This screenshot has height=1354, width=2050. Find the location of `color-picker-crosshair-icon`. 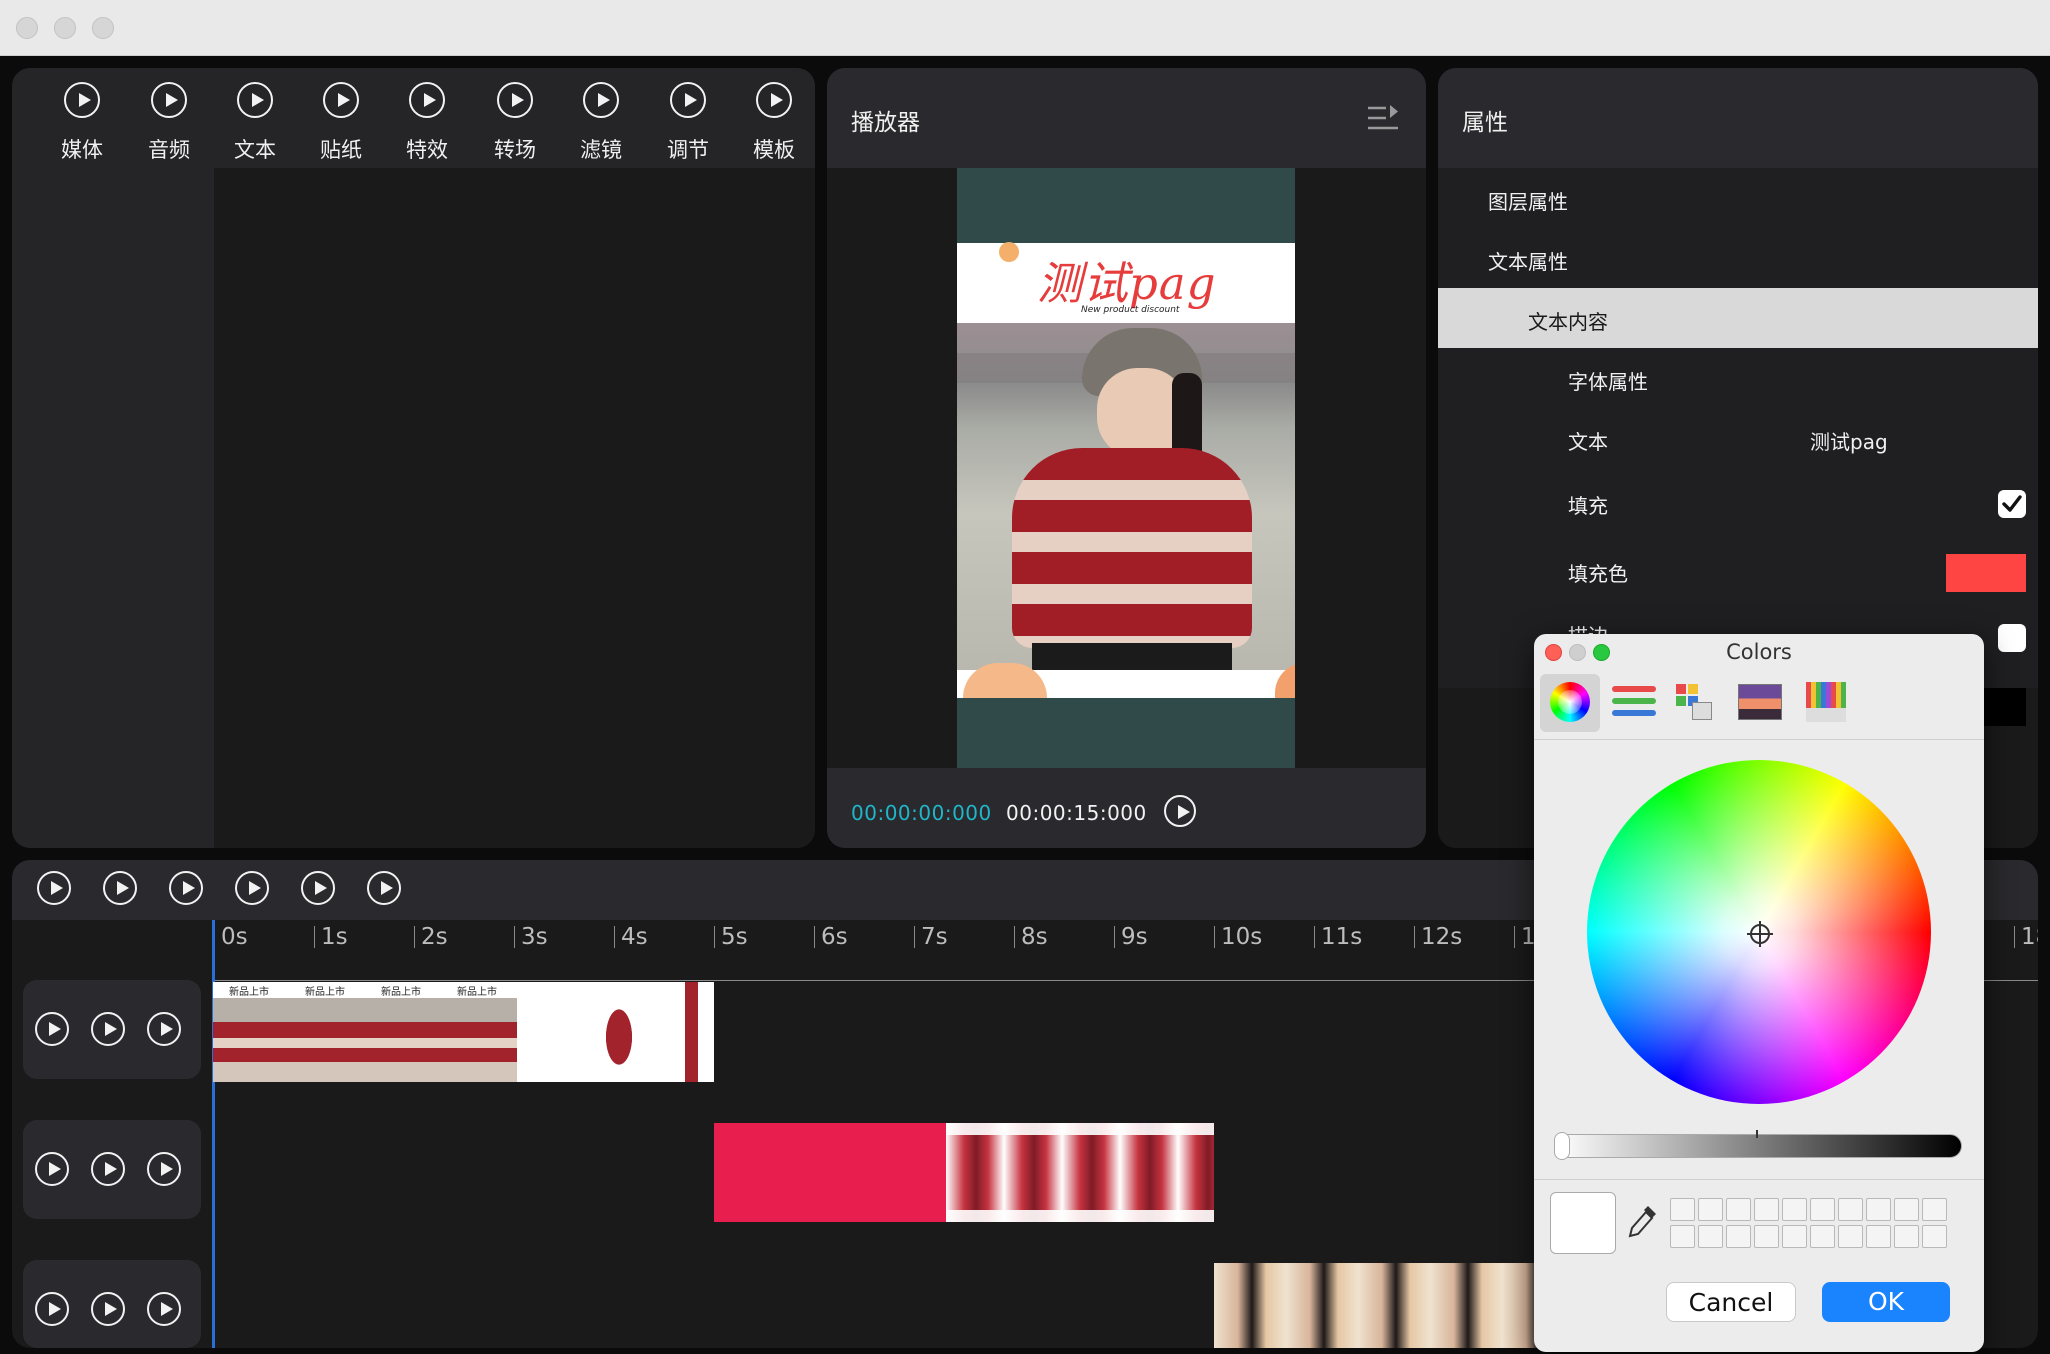

color-picker-crosshair-icon is located at coordinates (1760, 936).